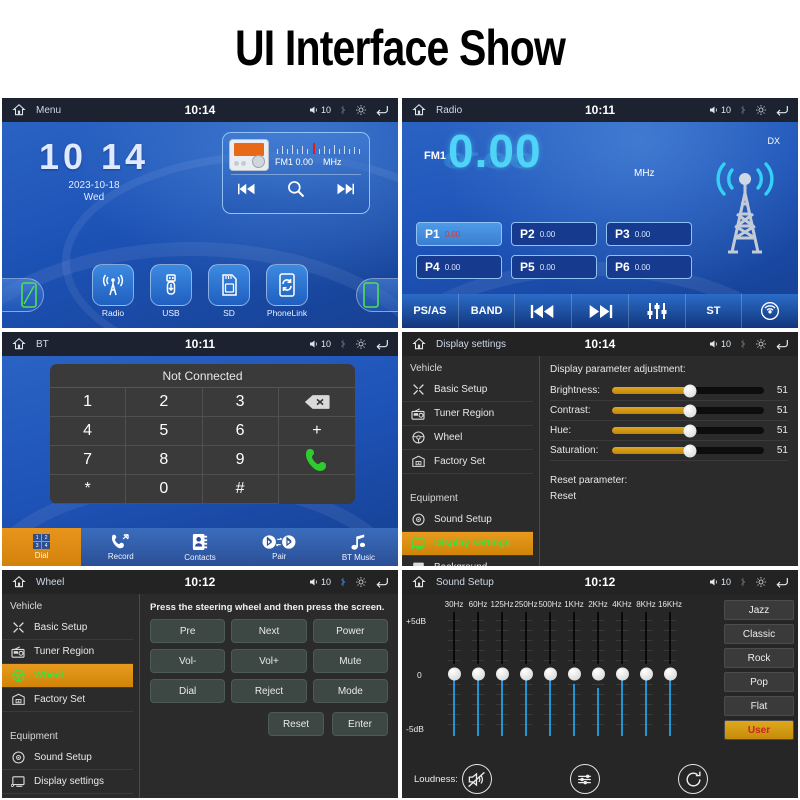  Describe the element at coordinates (42, 547) in the screenshot. I see `tab-dial: 1234 Dial` at that location.